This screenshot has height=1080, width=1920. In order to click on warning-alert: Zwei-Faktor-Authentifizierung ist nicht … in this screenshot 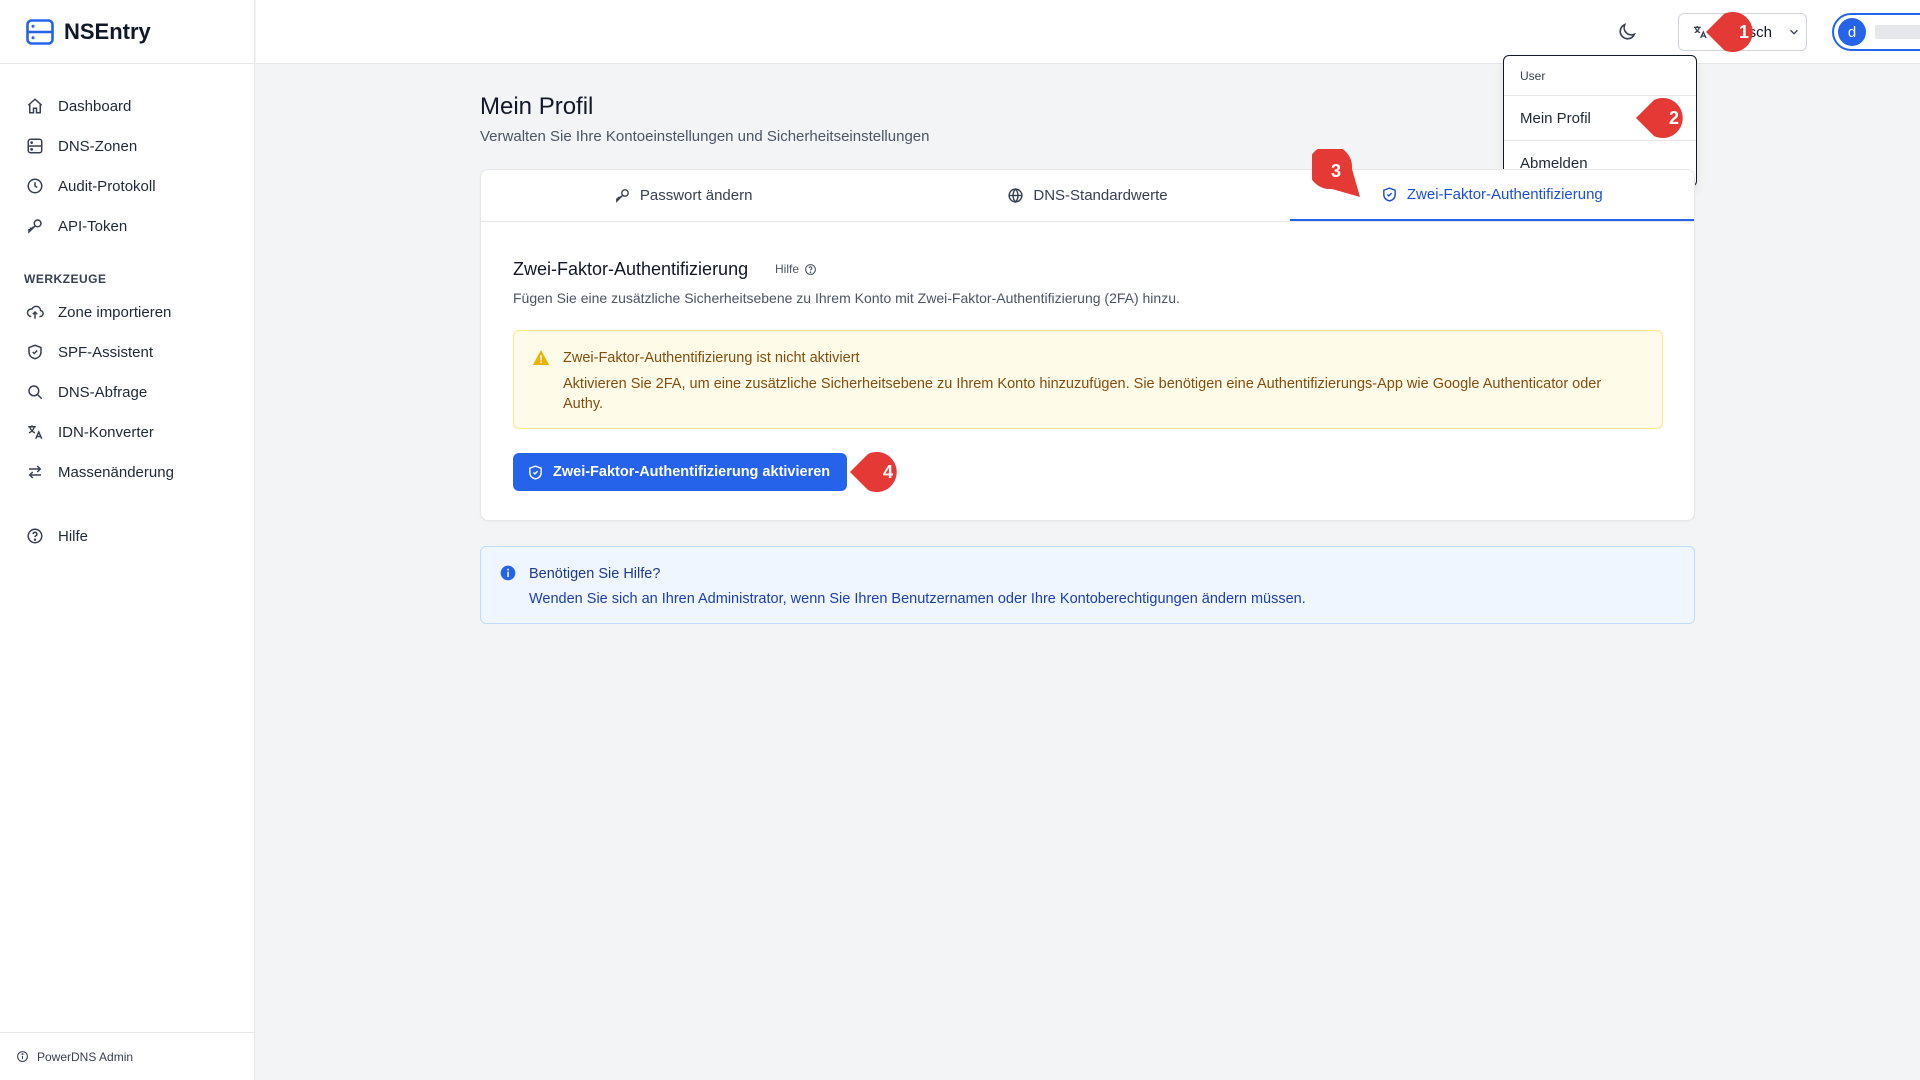, I will do `click(1088, 379)`.